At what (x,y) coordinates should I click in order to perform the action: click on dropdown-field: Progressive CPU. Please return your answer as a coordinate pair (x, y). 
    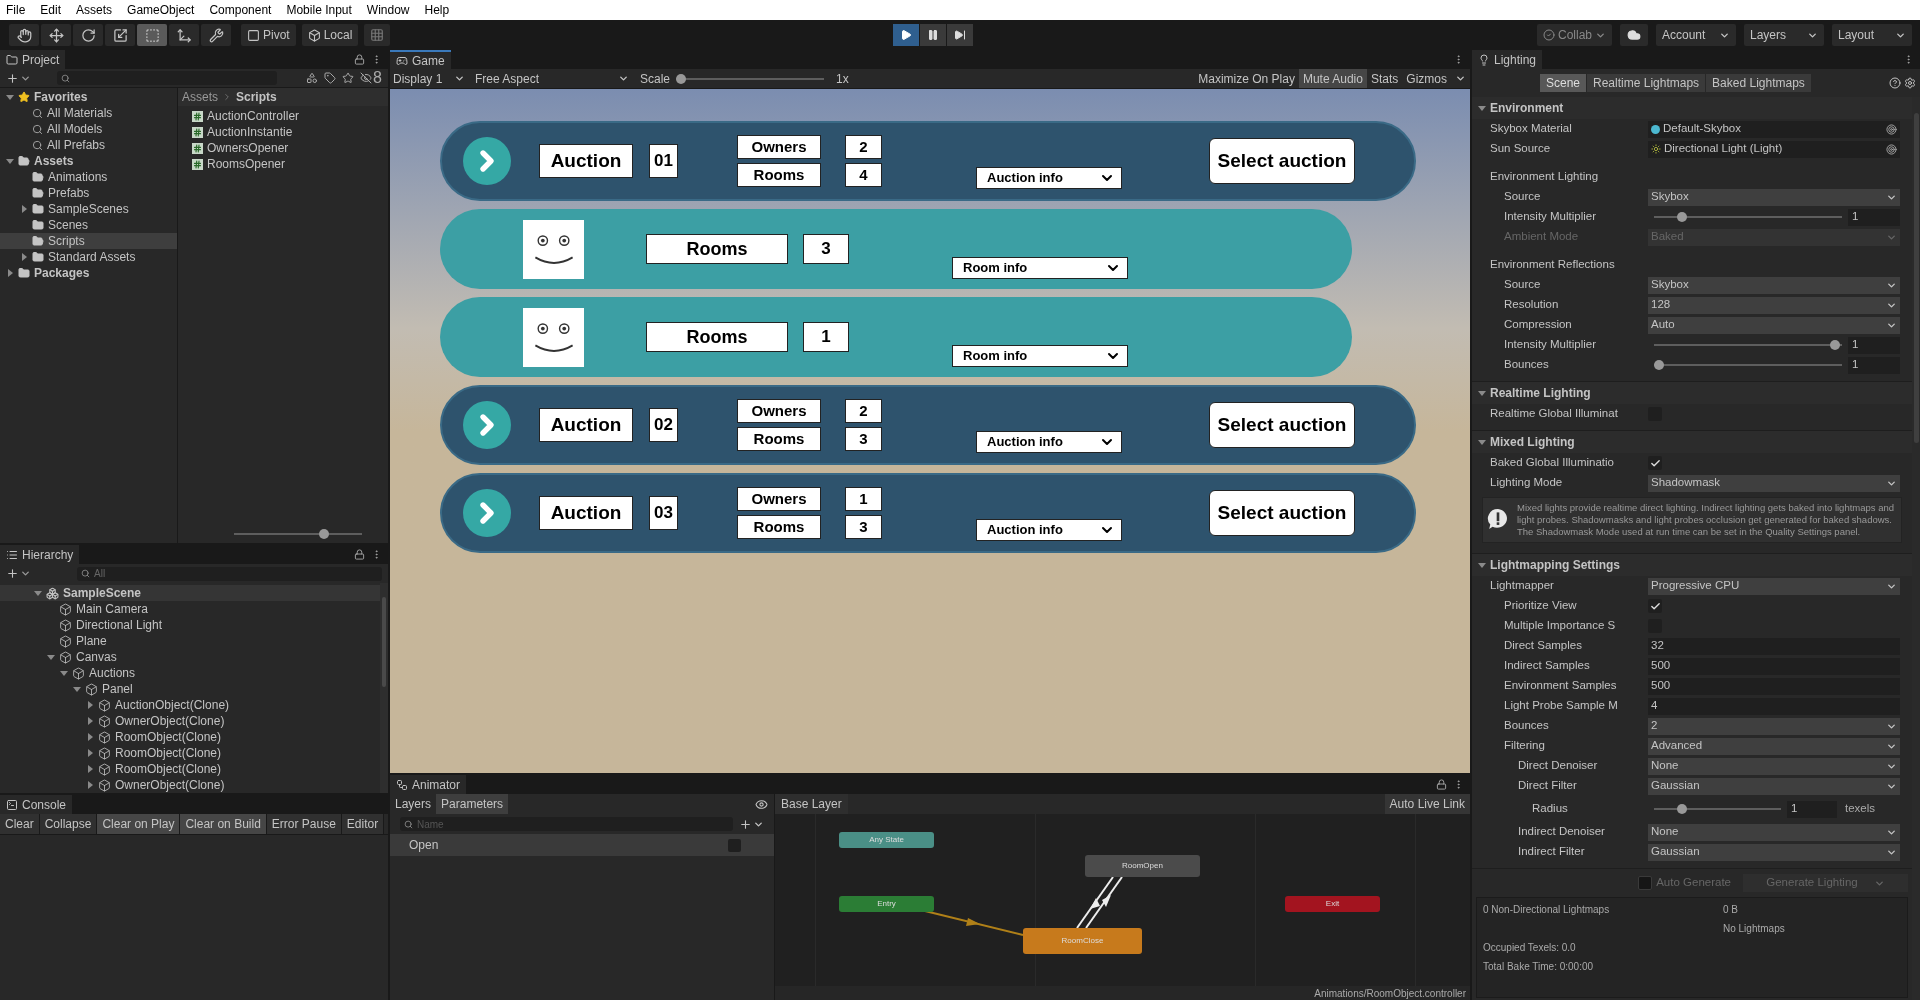
    Looking at the image, I should click on (1774, 586).